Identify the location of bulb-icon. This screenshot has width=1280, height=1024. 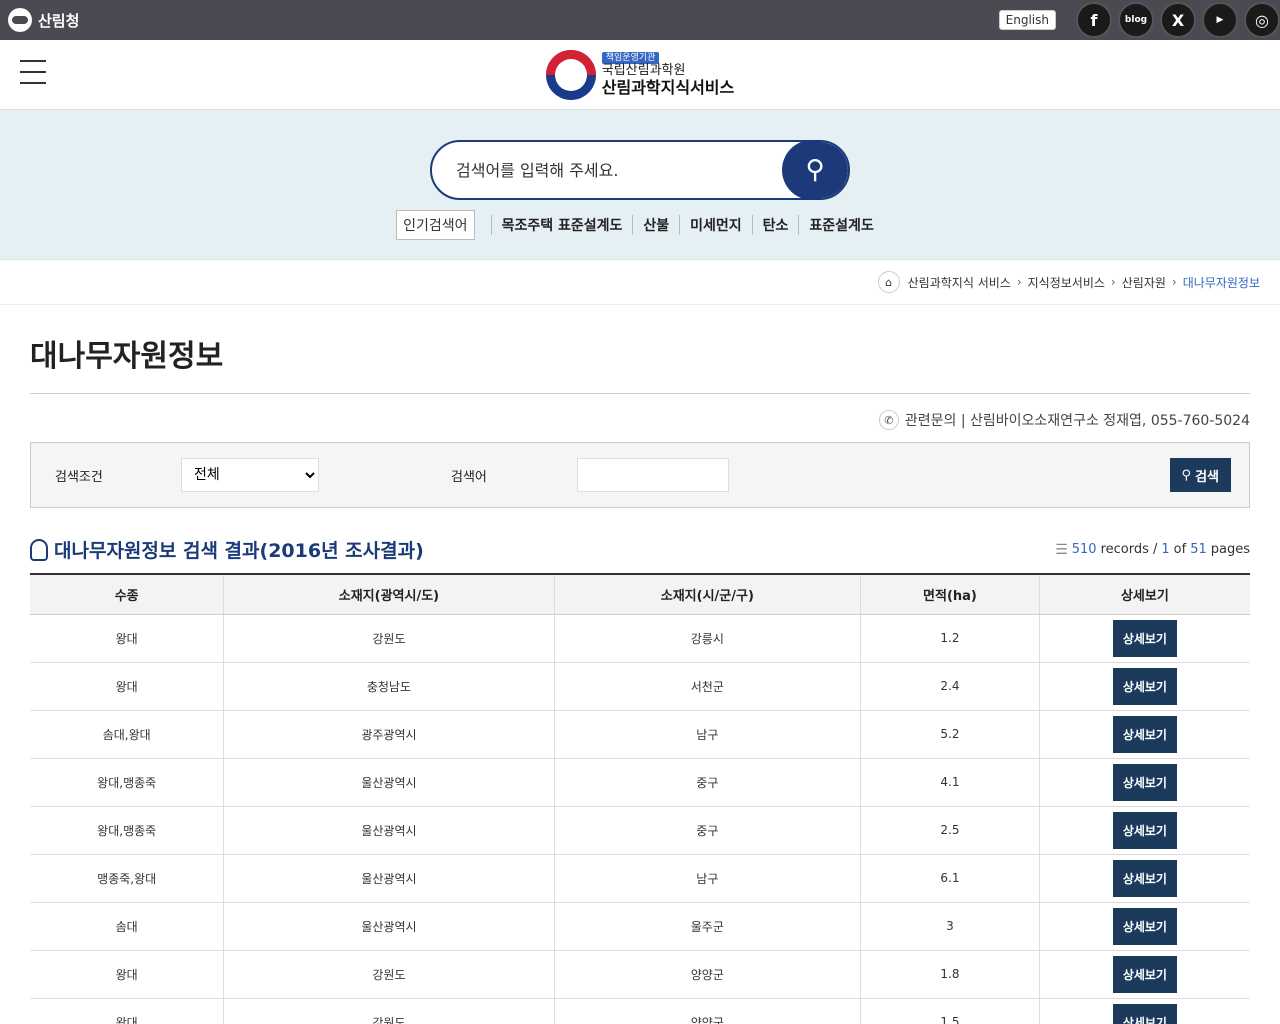
(39, 549).